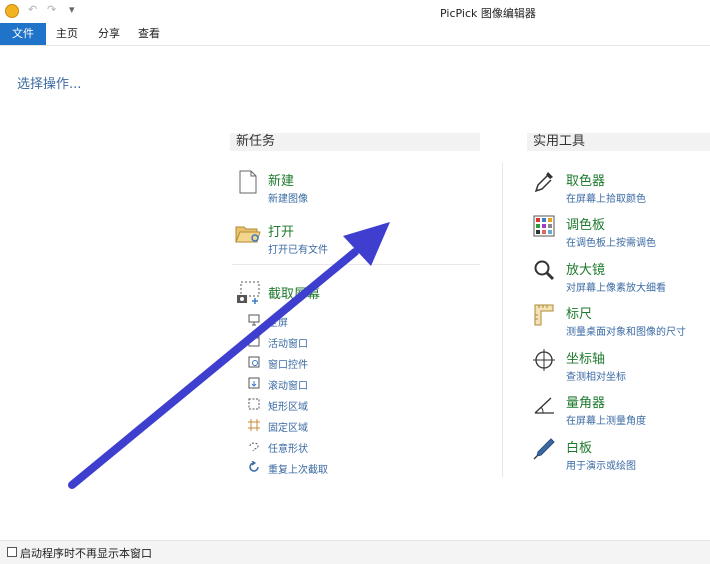 The width and height of the screenshot is (710, 564). I want to click on window-control-icon, so click(254, 362).